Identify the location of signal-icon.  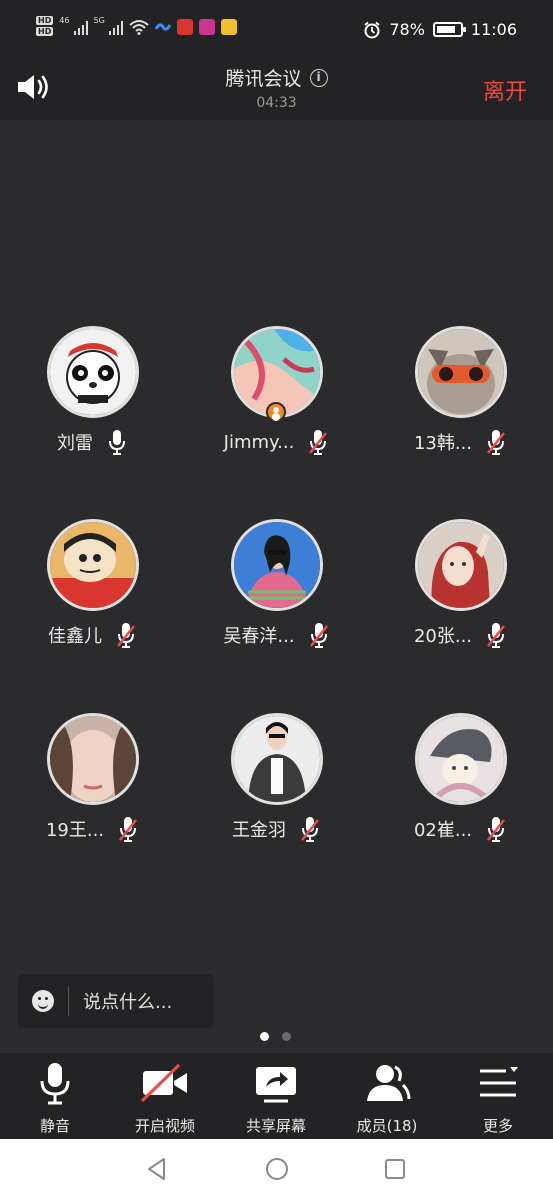
(80, 27).